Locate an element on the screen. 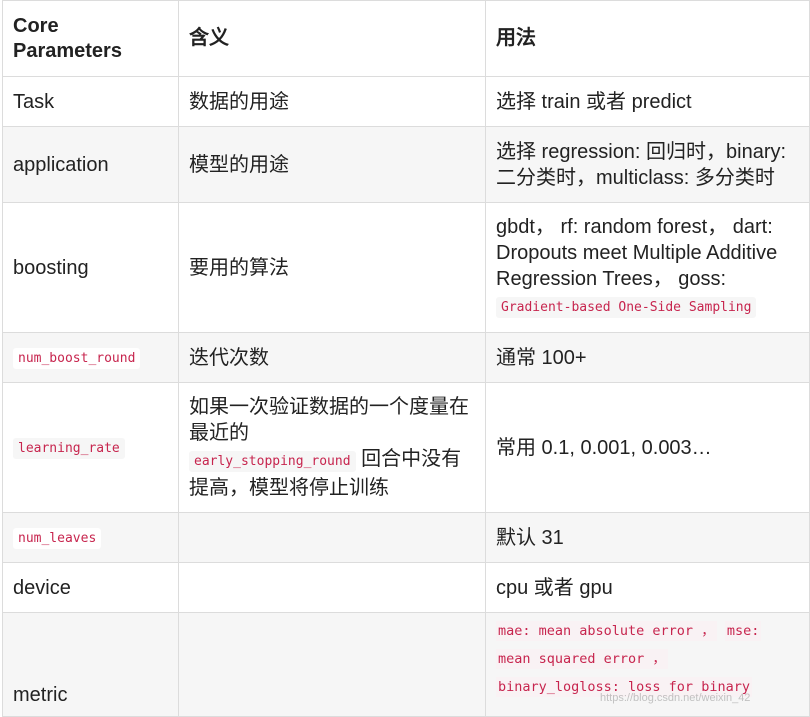  param-cell: num_boost_round is located at coordinates (90, 357).